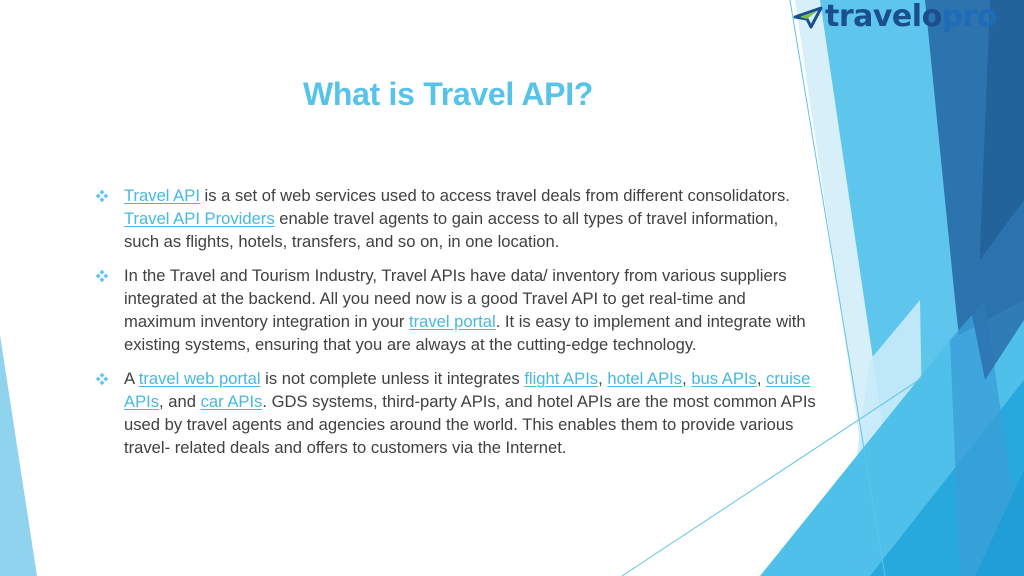 This screenshot has width=1024, height=576. What do you see at coordinates (808, 17) in the screenshot?
I see `paper-plane-icon` at bounding box center [808, 17].